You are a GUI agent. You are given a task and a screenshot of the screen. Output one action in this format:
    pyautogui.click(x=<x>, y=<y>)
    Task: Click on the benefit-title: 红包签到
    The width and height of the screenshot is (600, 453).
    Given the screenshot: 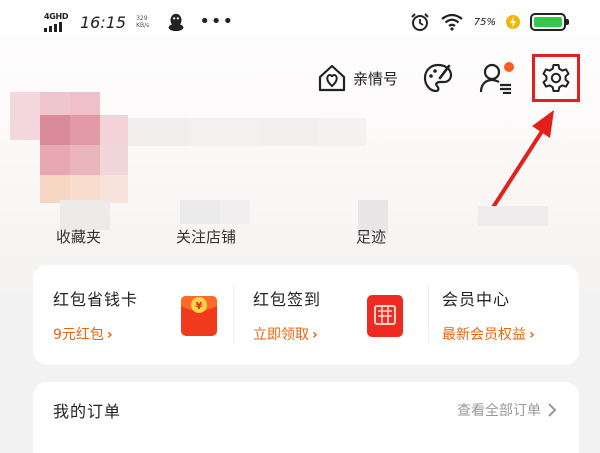 What is the action you would take?
    pyautogui.click(x=287, y=299)
    